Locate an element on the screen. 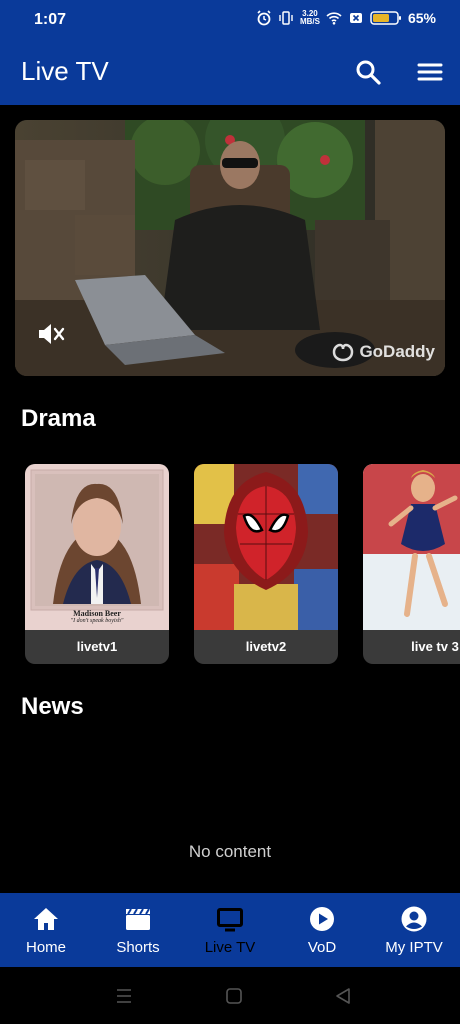  system-navigation-bar is located at coordinates (230, 995).